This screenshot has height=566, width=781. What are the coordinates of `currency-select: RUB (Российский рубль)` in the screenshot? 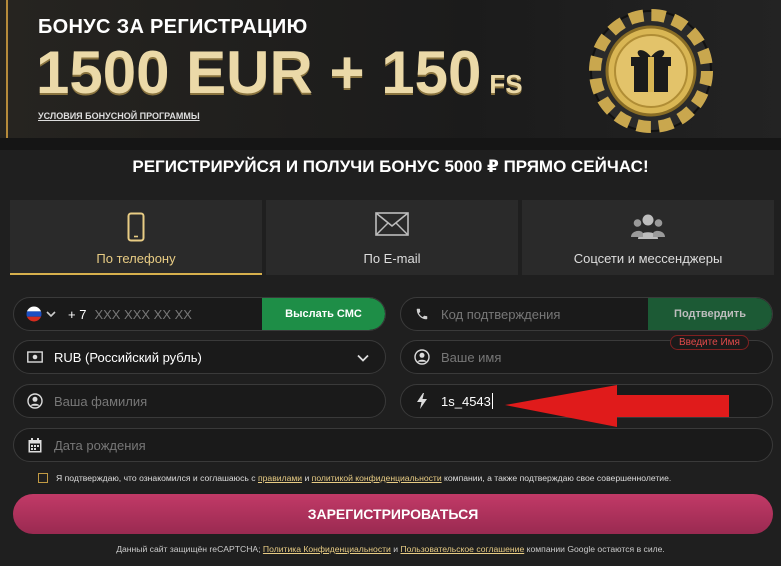 It's located at (199, 357).